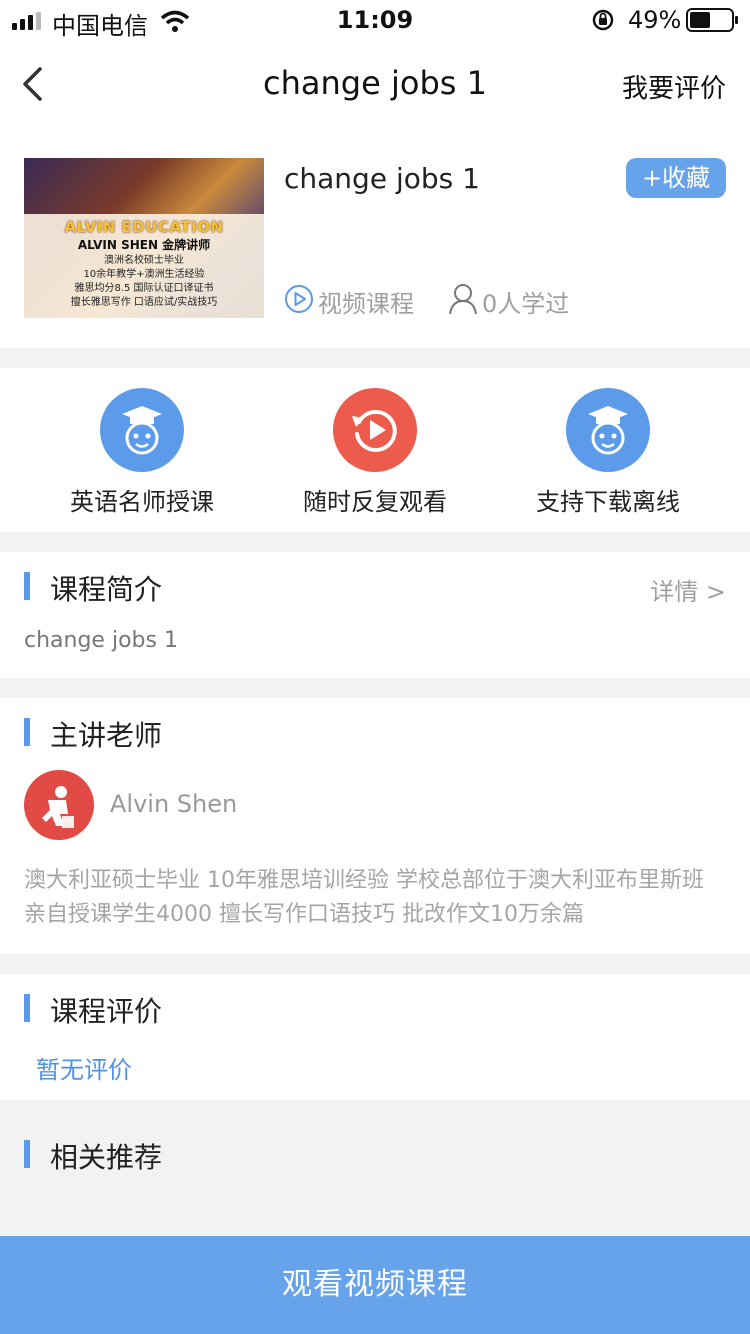 This screenshot has width=750, height=1334. What do you see at coordinates (106, 589) in the screenshot?
I see `section-title: 课程简介` at bounding box center [106, 589].